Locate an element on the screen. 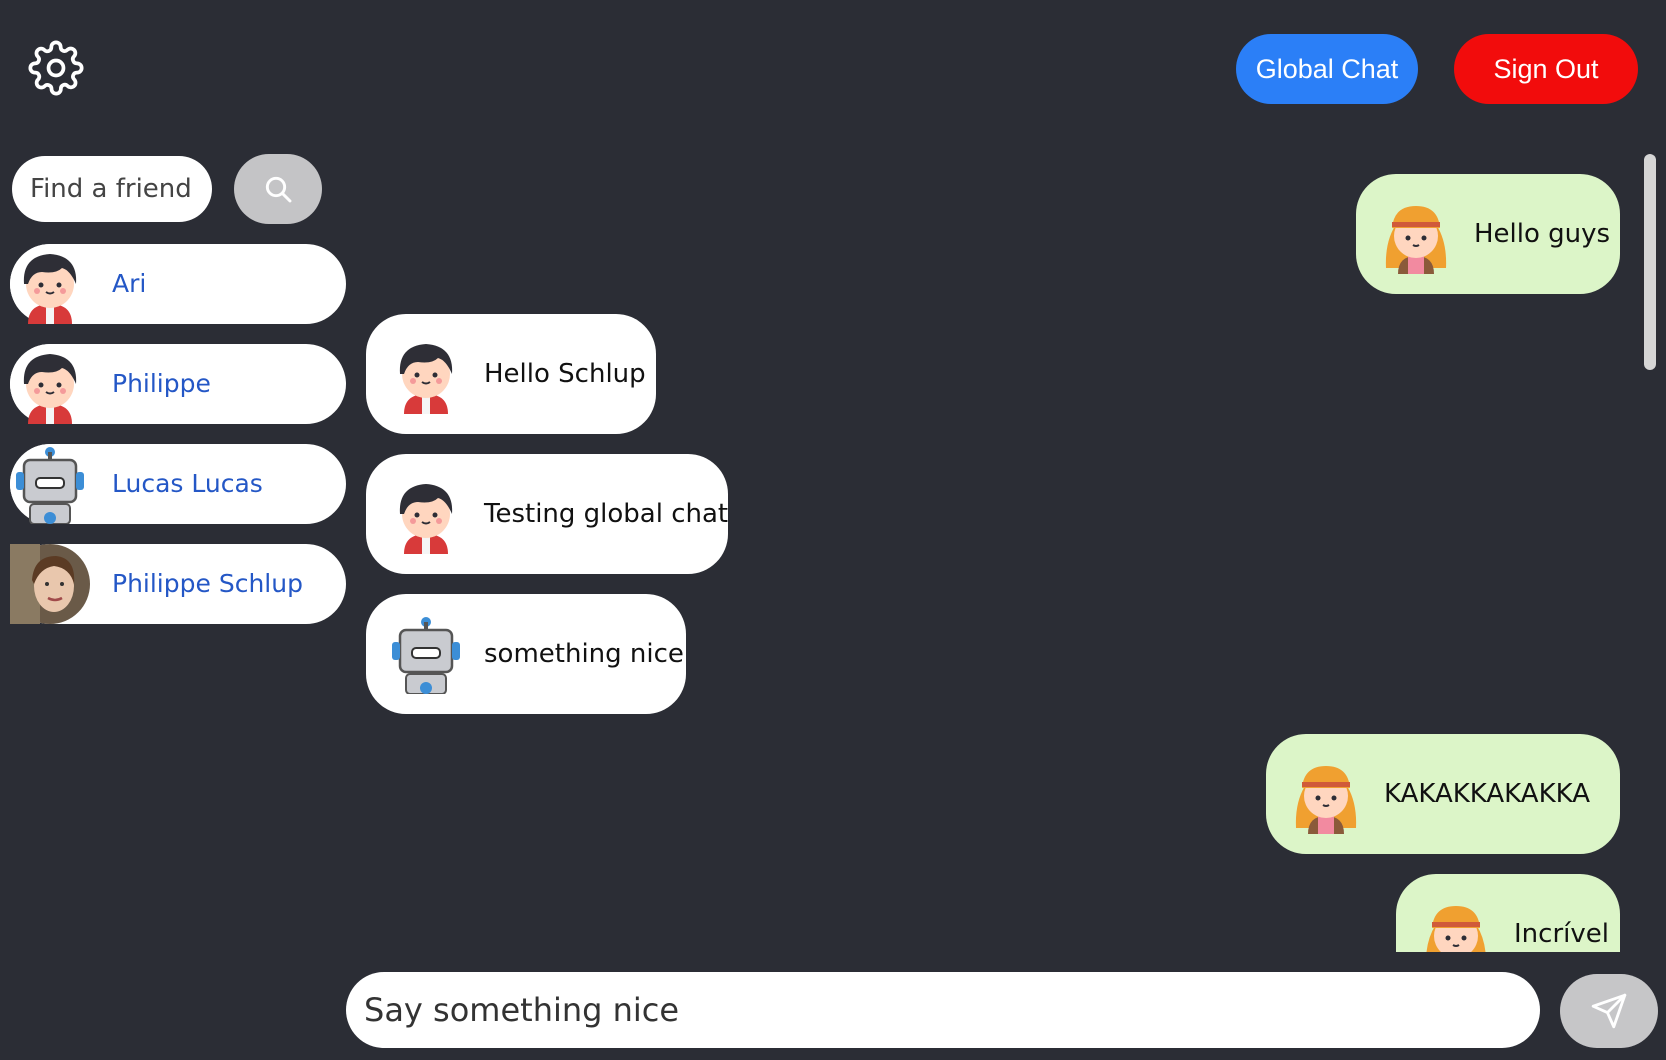 This screenshot has width=1666, height=1060. message-bubble: Testing global chat is located at coordinates (547, 514).